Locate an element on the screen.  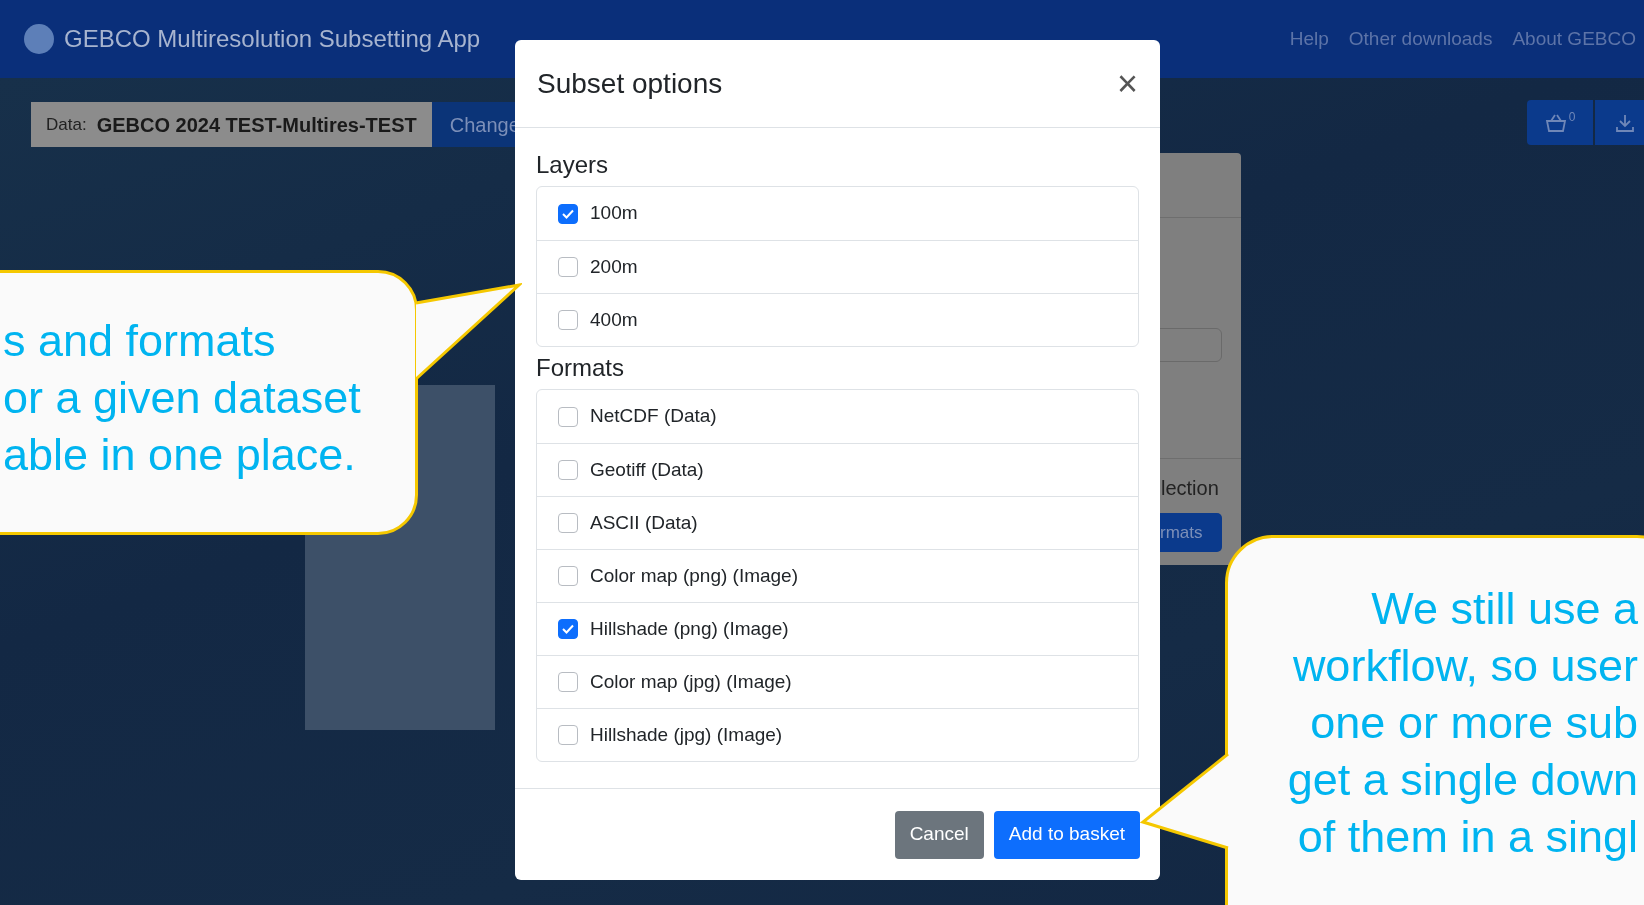
basket-icon is located at coordinates (1555, 122).